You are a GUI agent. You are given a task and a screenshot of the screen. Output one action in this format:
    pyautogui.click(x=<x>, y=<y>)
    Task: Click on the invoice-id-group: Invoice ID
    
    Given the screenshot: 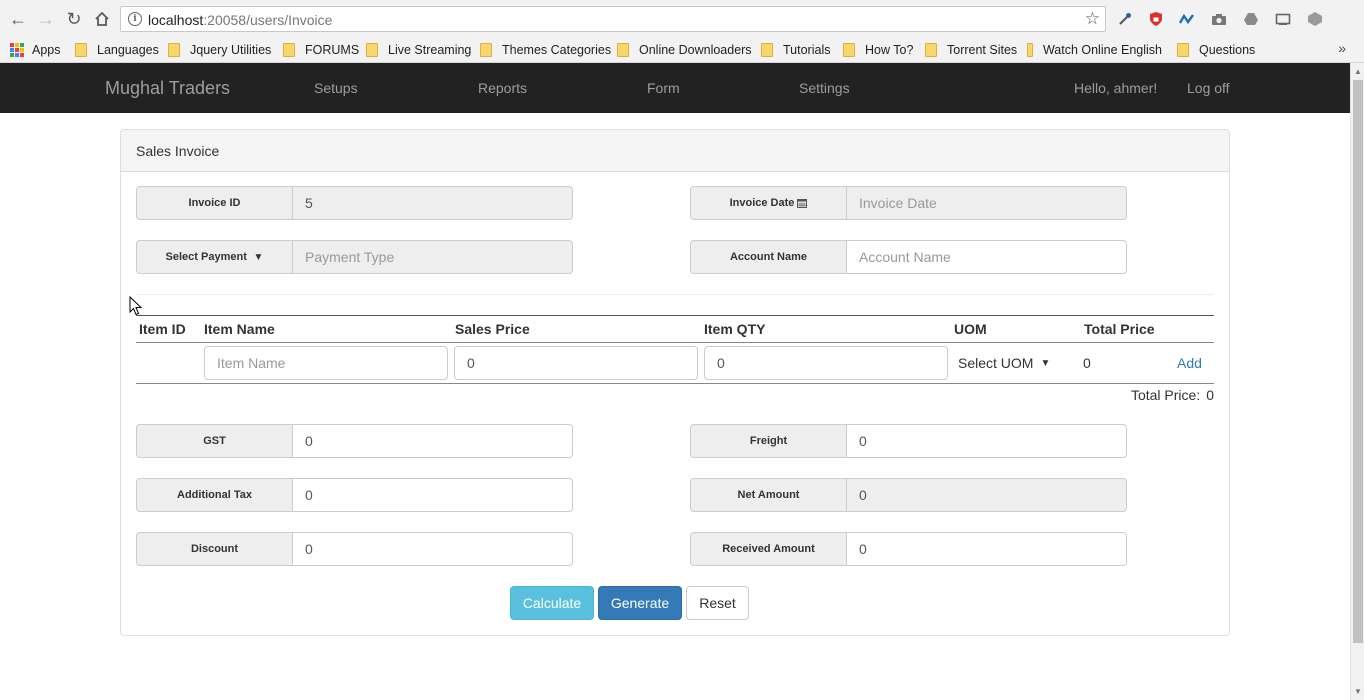 What is the action you would take?
    pyautogui.click(x=354, y=203)
    